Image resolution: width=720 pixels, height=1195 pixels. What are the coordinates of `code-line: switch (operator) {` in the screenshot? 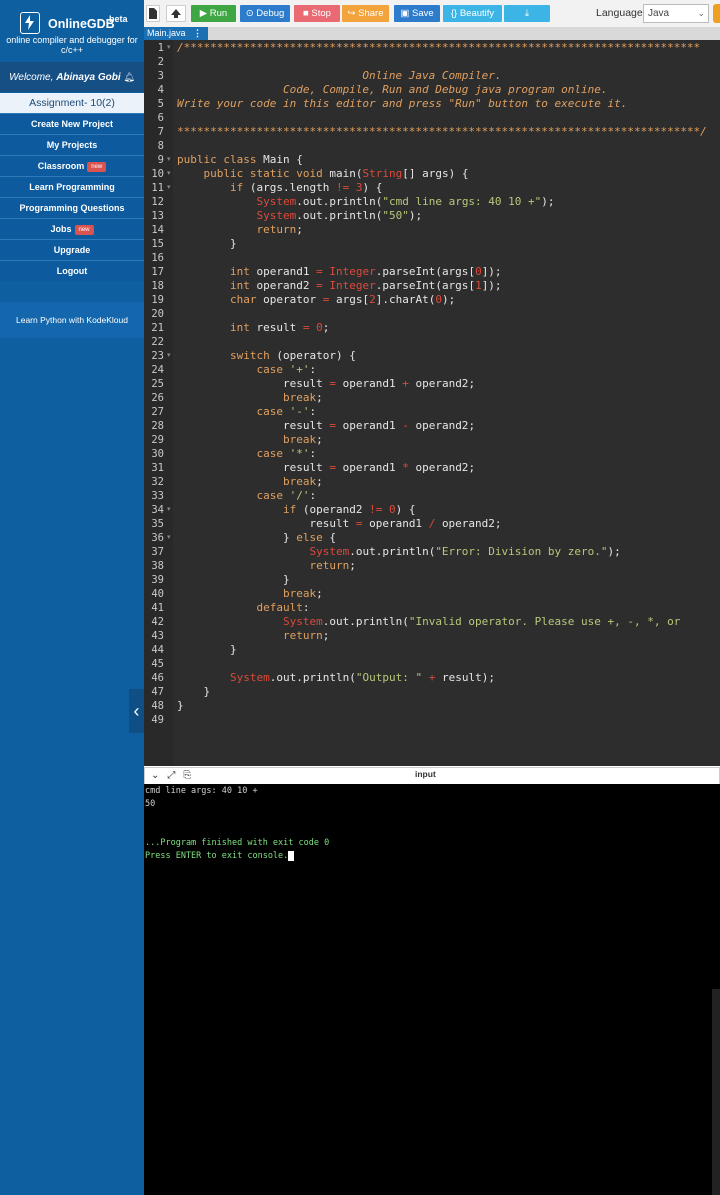 It's located at (266, 356).